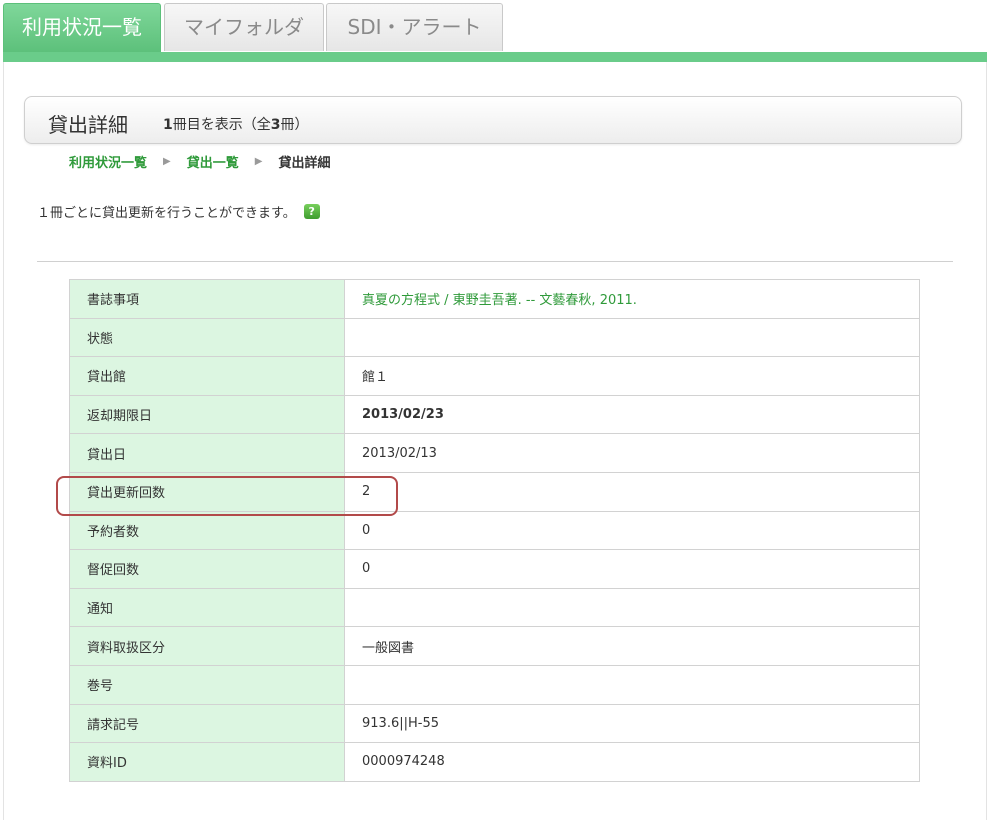 This screenshot has height=820, width=994. What do you see at coordinates (632, 646) in the screenshot?
I see `row-value: 一般図書` at bounding box center [632, 646].